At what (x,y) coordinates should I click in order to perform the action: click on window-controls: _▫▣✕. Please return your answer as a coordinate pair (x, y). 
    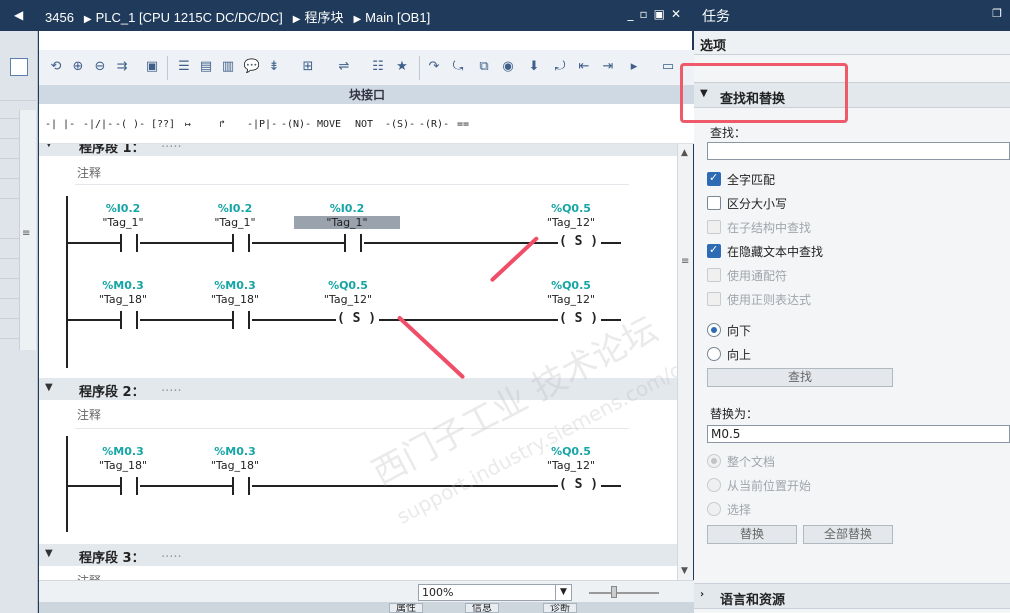
    Looking at the image, I should click on (657, 14).